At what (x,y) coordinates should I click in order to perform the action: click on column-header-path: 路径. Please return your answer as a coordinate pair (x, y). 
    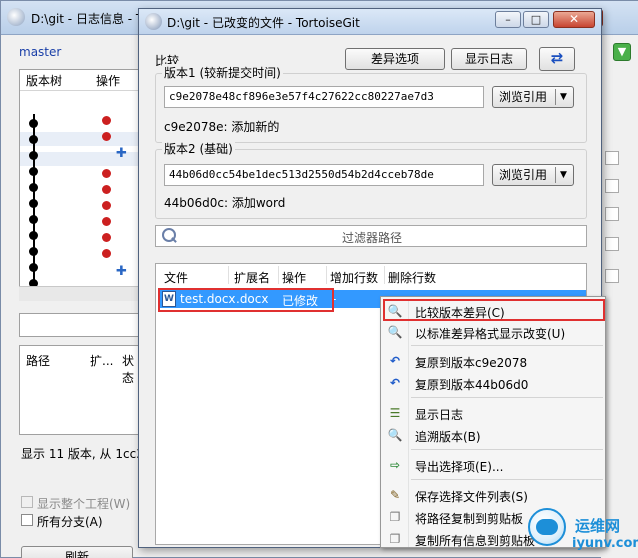
    Looking at the image, I should click on (38, 360).